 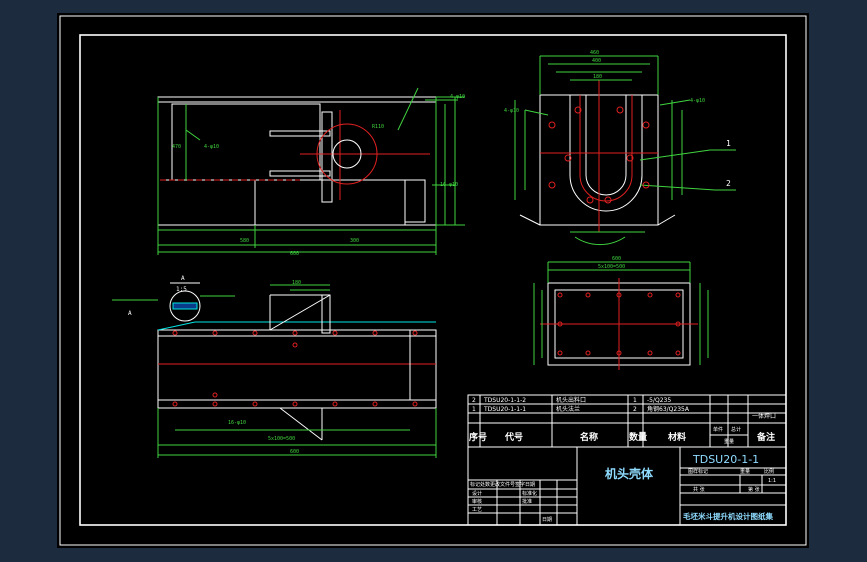 I want to click on bottom-dim-total: 600, so click(x=294, y=452).